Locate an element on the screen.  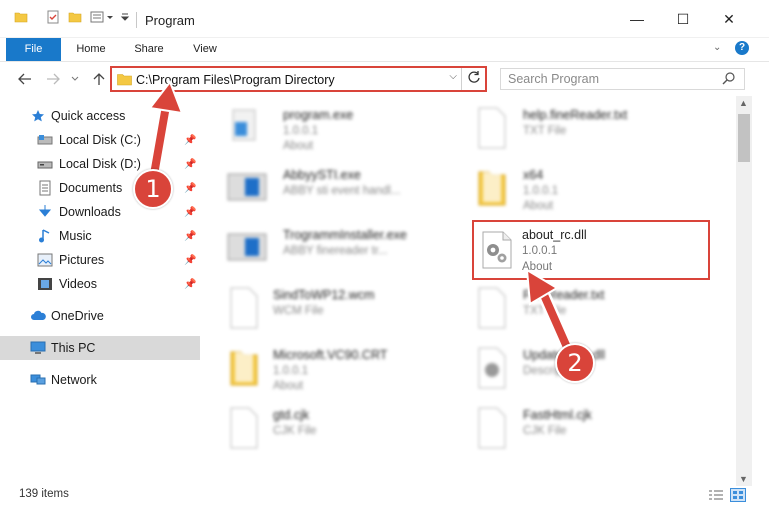
sidebar-item-label: Quick access is located at coordinates (88, 116).